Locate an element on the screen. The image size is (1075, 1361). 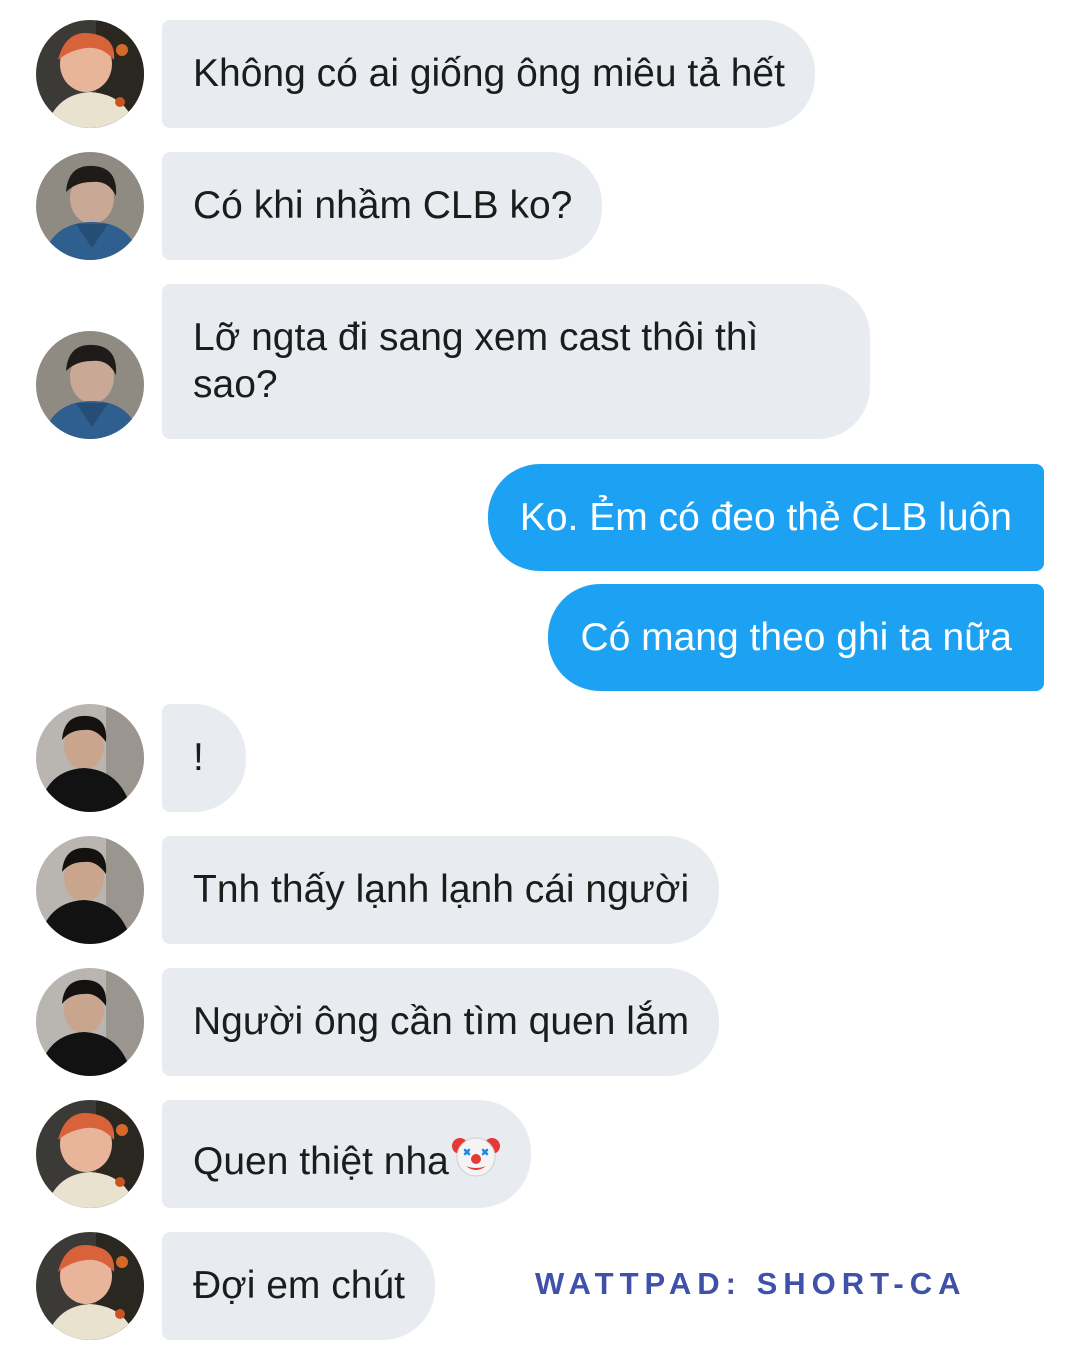
message-bubble-outgoing: Có mang theo ghi ta nữa is located at coordinates (796, 637).